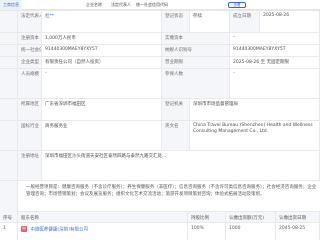 The width and height of the screenshot is (320, 240). I want to click on value-status: 存续, so click(210, 21).